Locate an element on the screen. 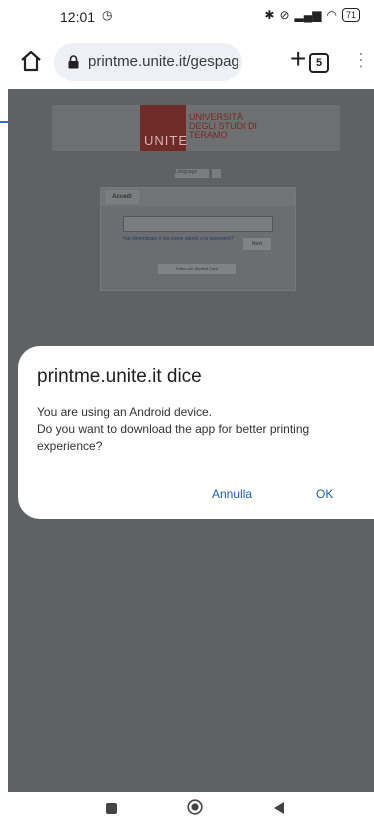  alt-login-button: Entra con Student Card is located at coordinates (197, 269).